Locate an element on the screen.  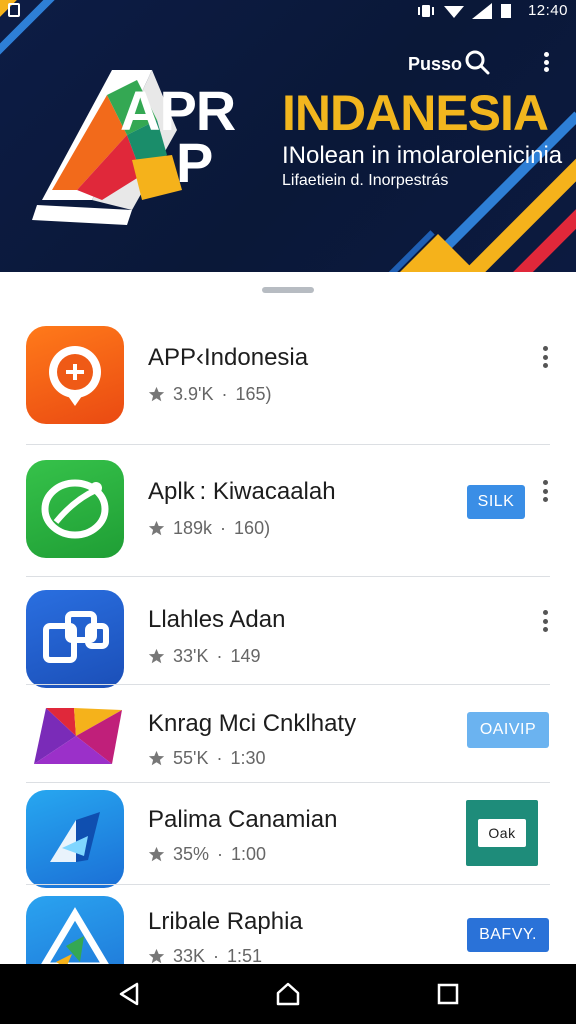
overflow-menu-icon is located at coordinates (546, 62).